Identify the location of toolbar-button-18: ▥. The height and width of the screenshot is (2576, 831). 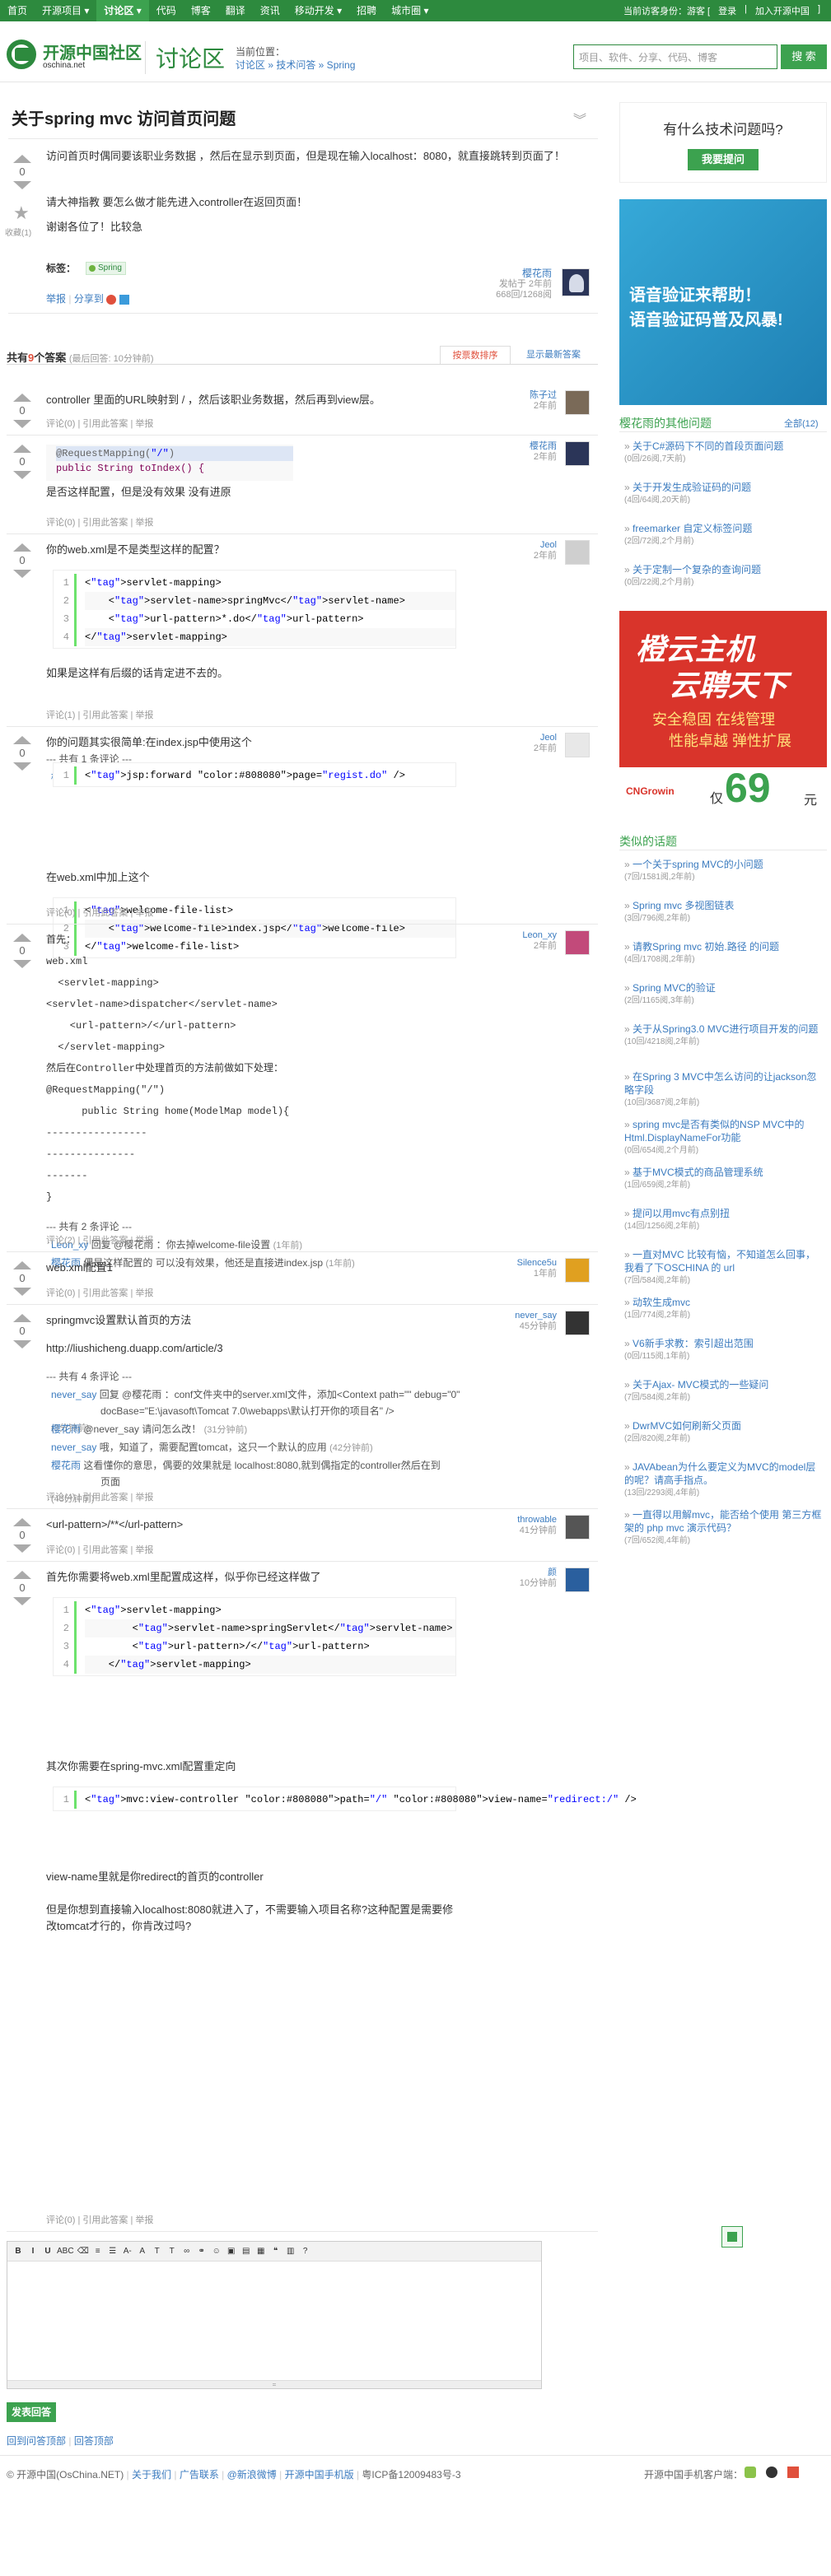
(290, 2251).